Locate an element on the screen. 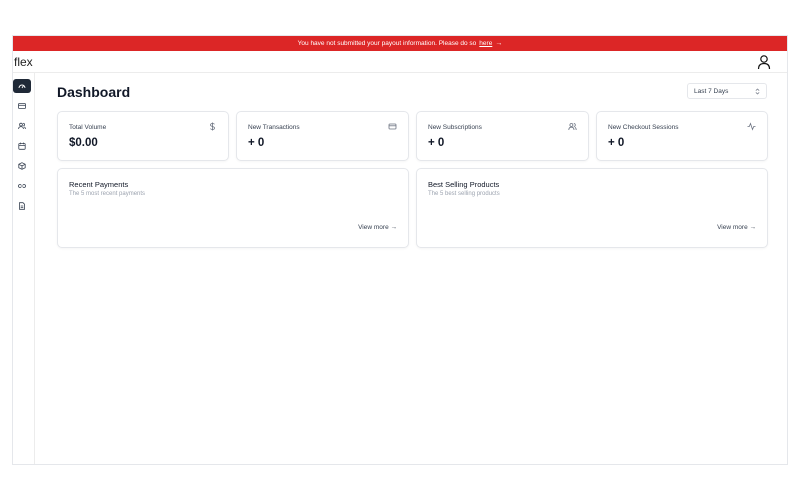 The image size is (800, 500). sidebar is located at coordinates (24, 268).